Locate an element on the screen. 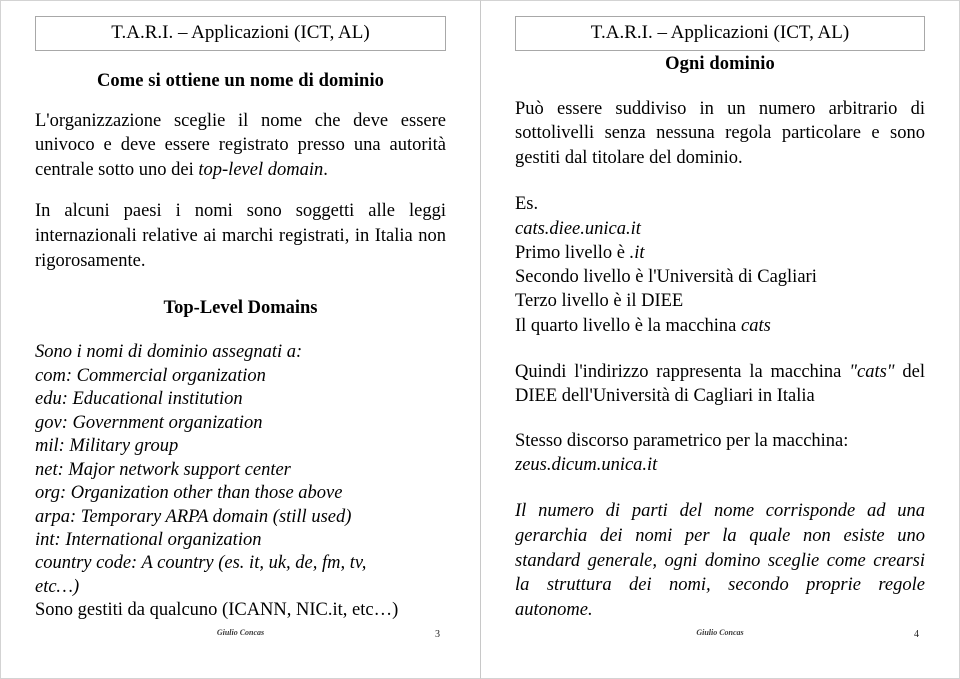  tld-item: etc…) is located at coordinates (57, 586).